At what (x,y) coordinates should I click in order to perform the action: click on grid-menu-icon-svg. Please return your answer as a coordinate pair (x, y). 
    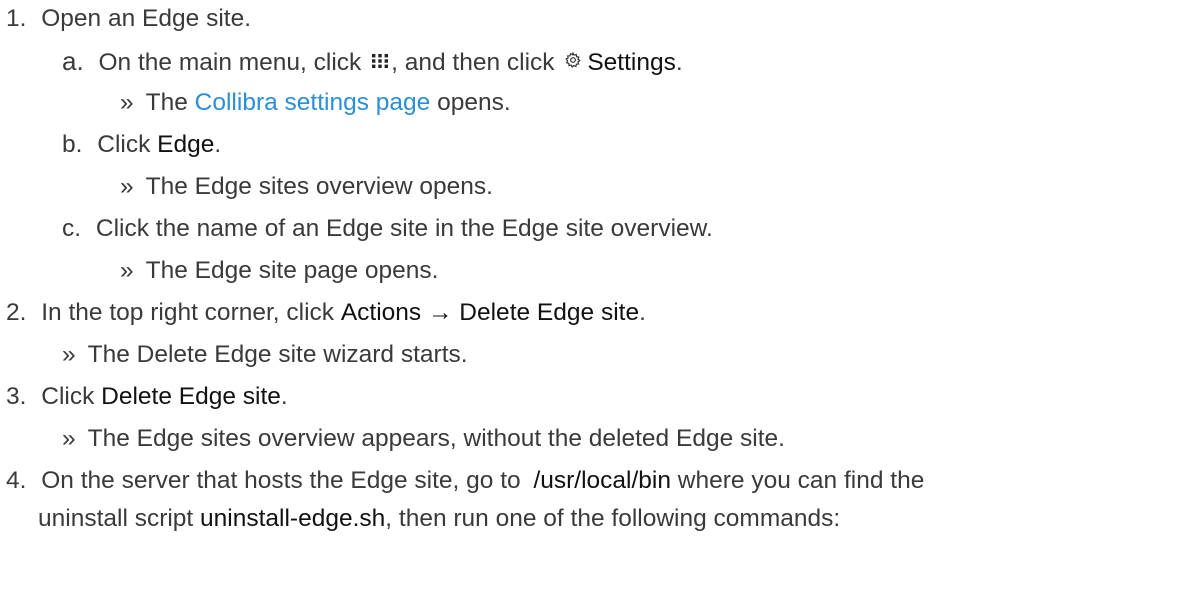
    Looking at the image, I should click on (380, 60).